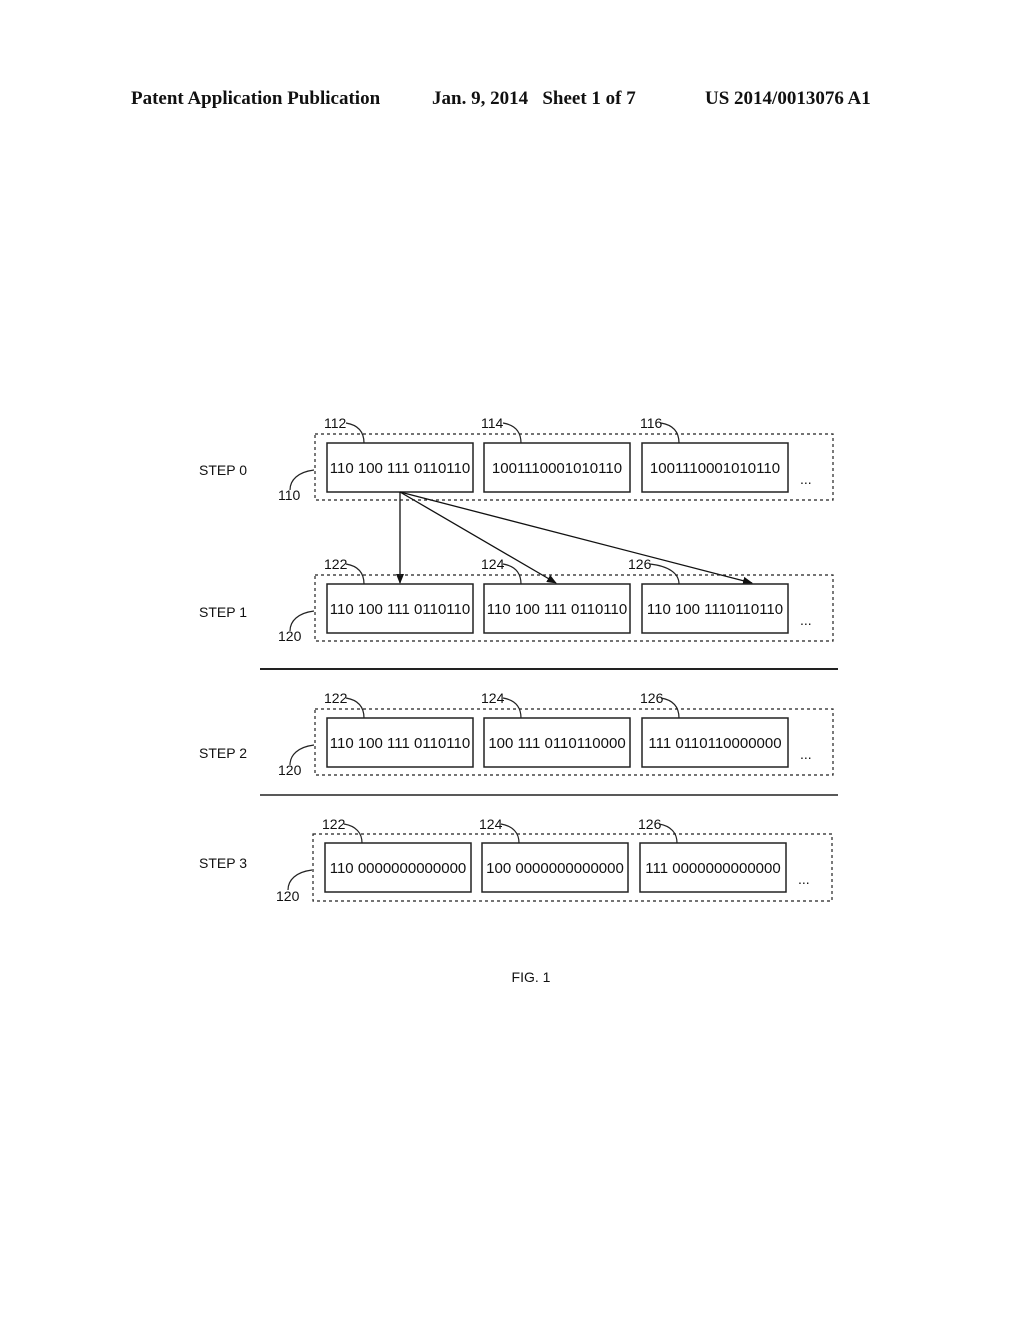  I want to click on step-label: STEP 3, so click(223, 863).